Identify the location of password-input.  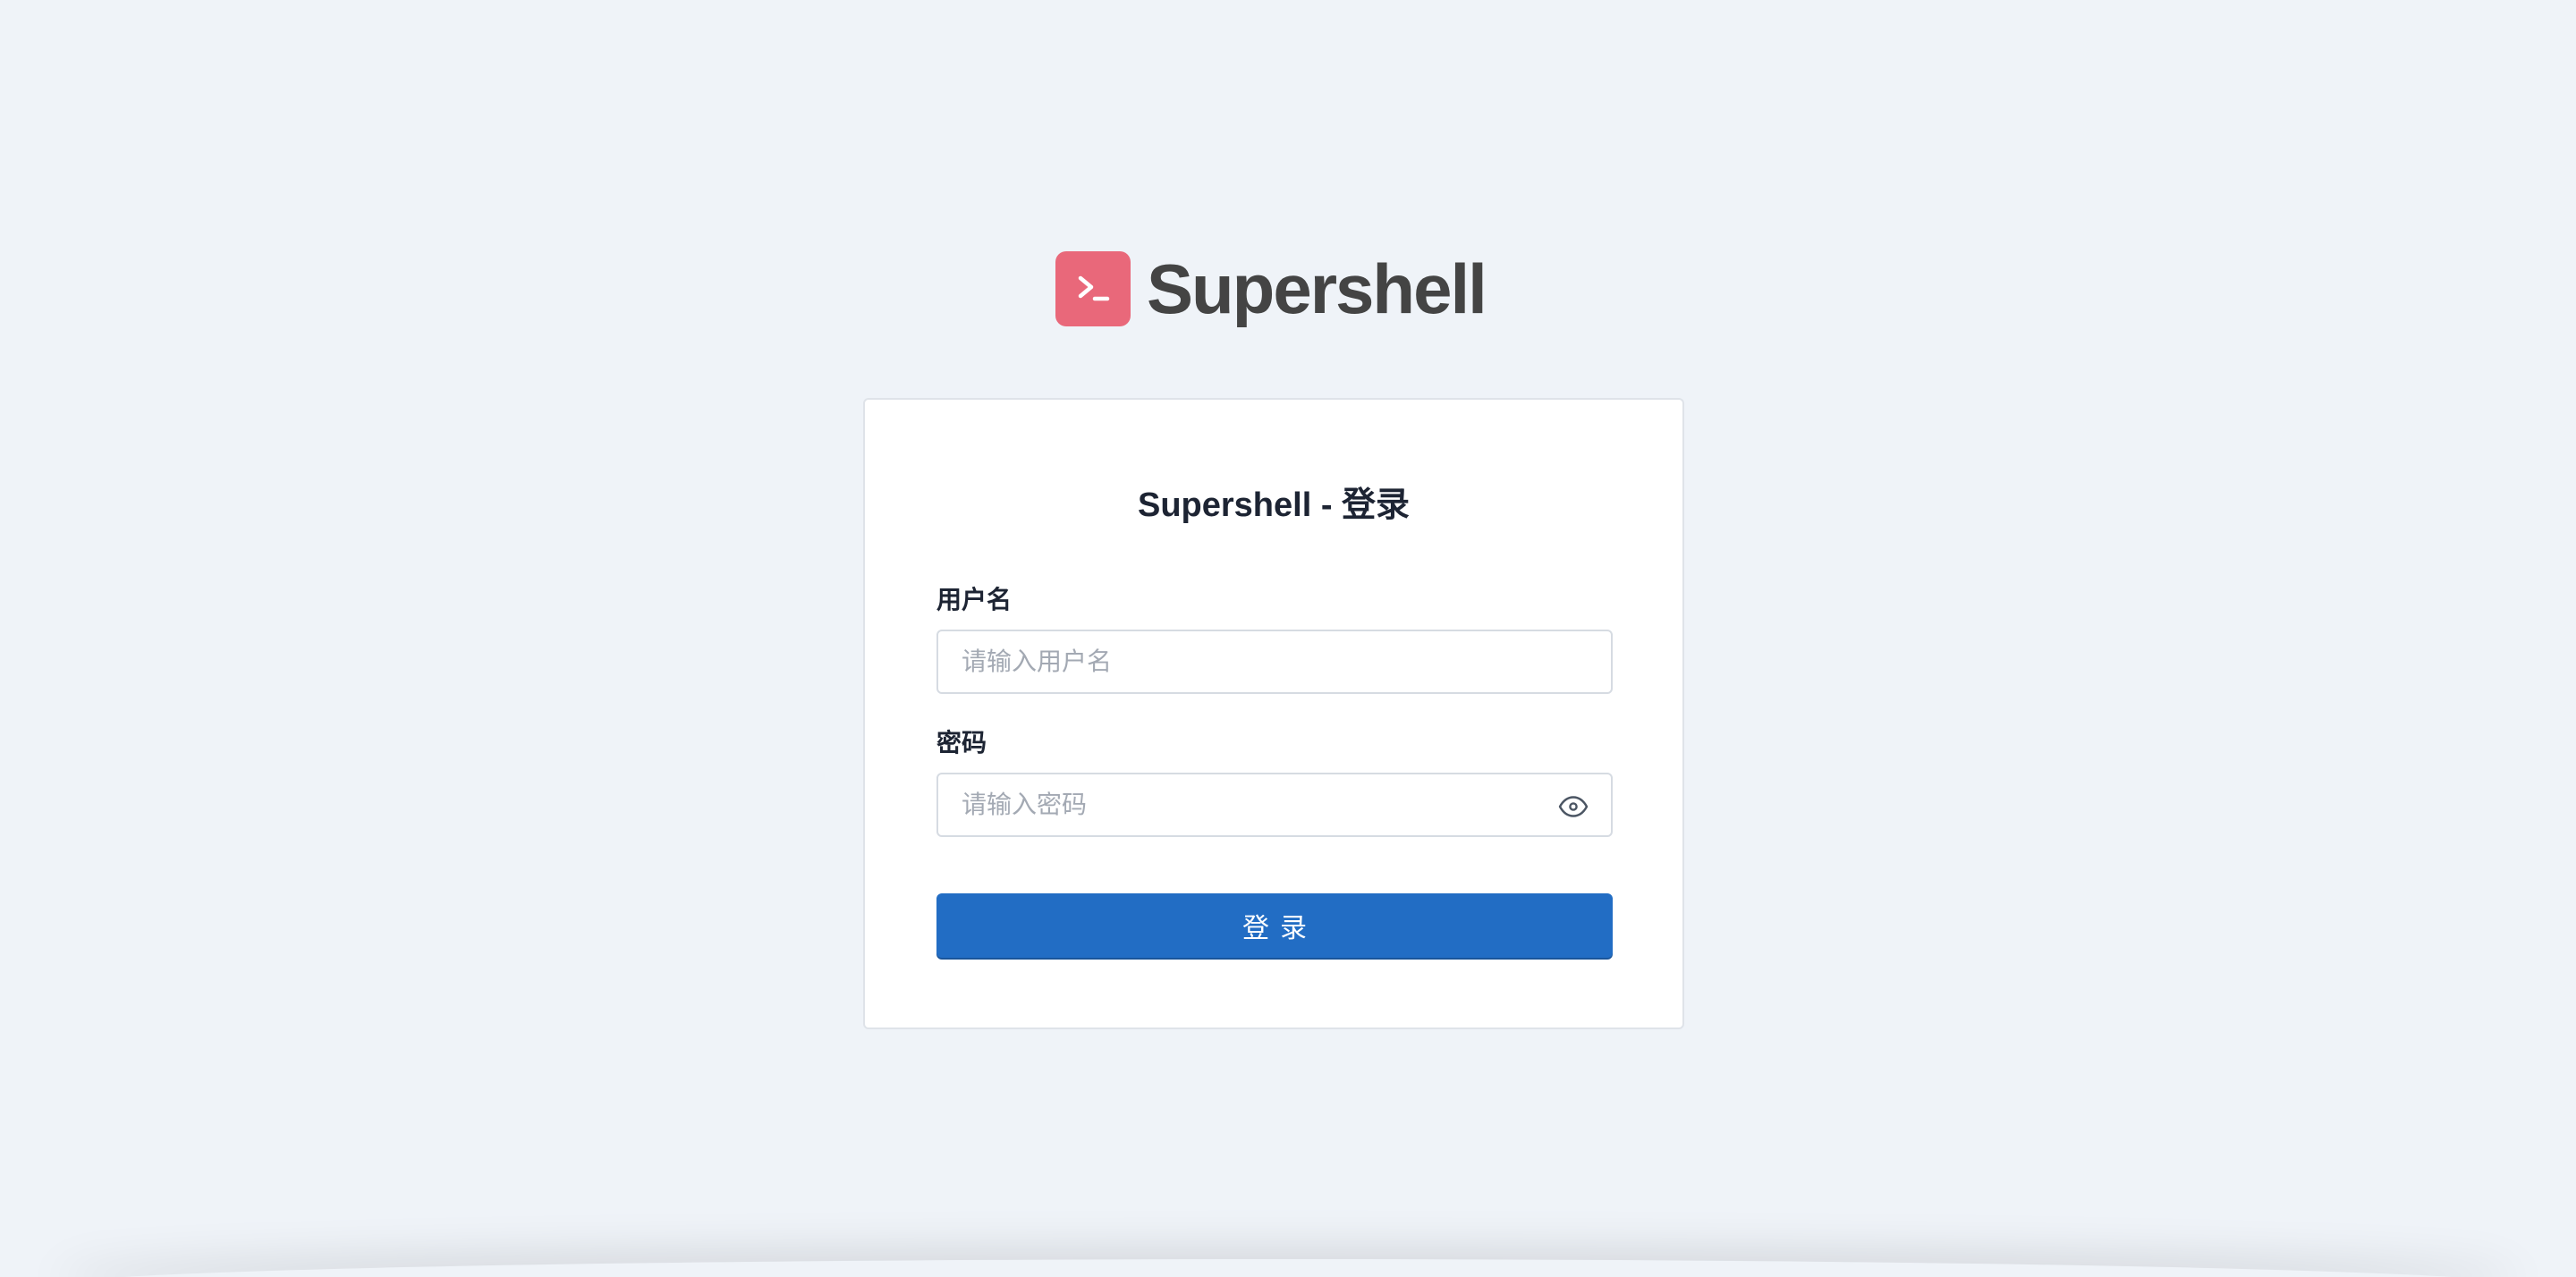
(1274, 804).